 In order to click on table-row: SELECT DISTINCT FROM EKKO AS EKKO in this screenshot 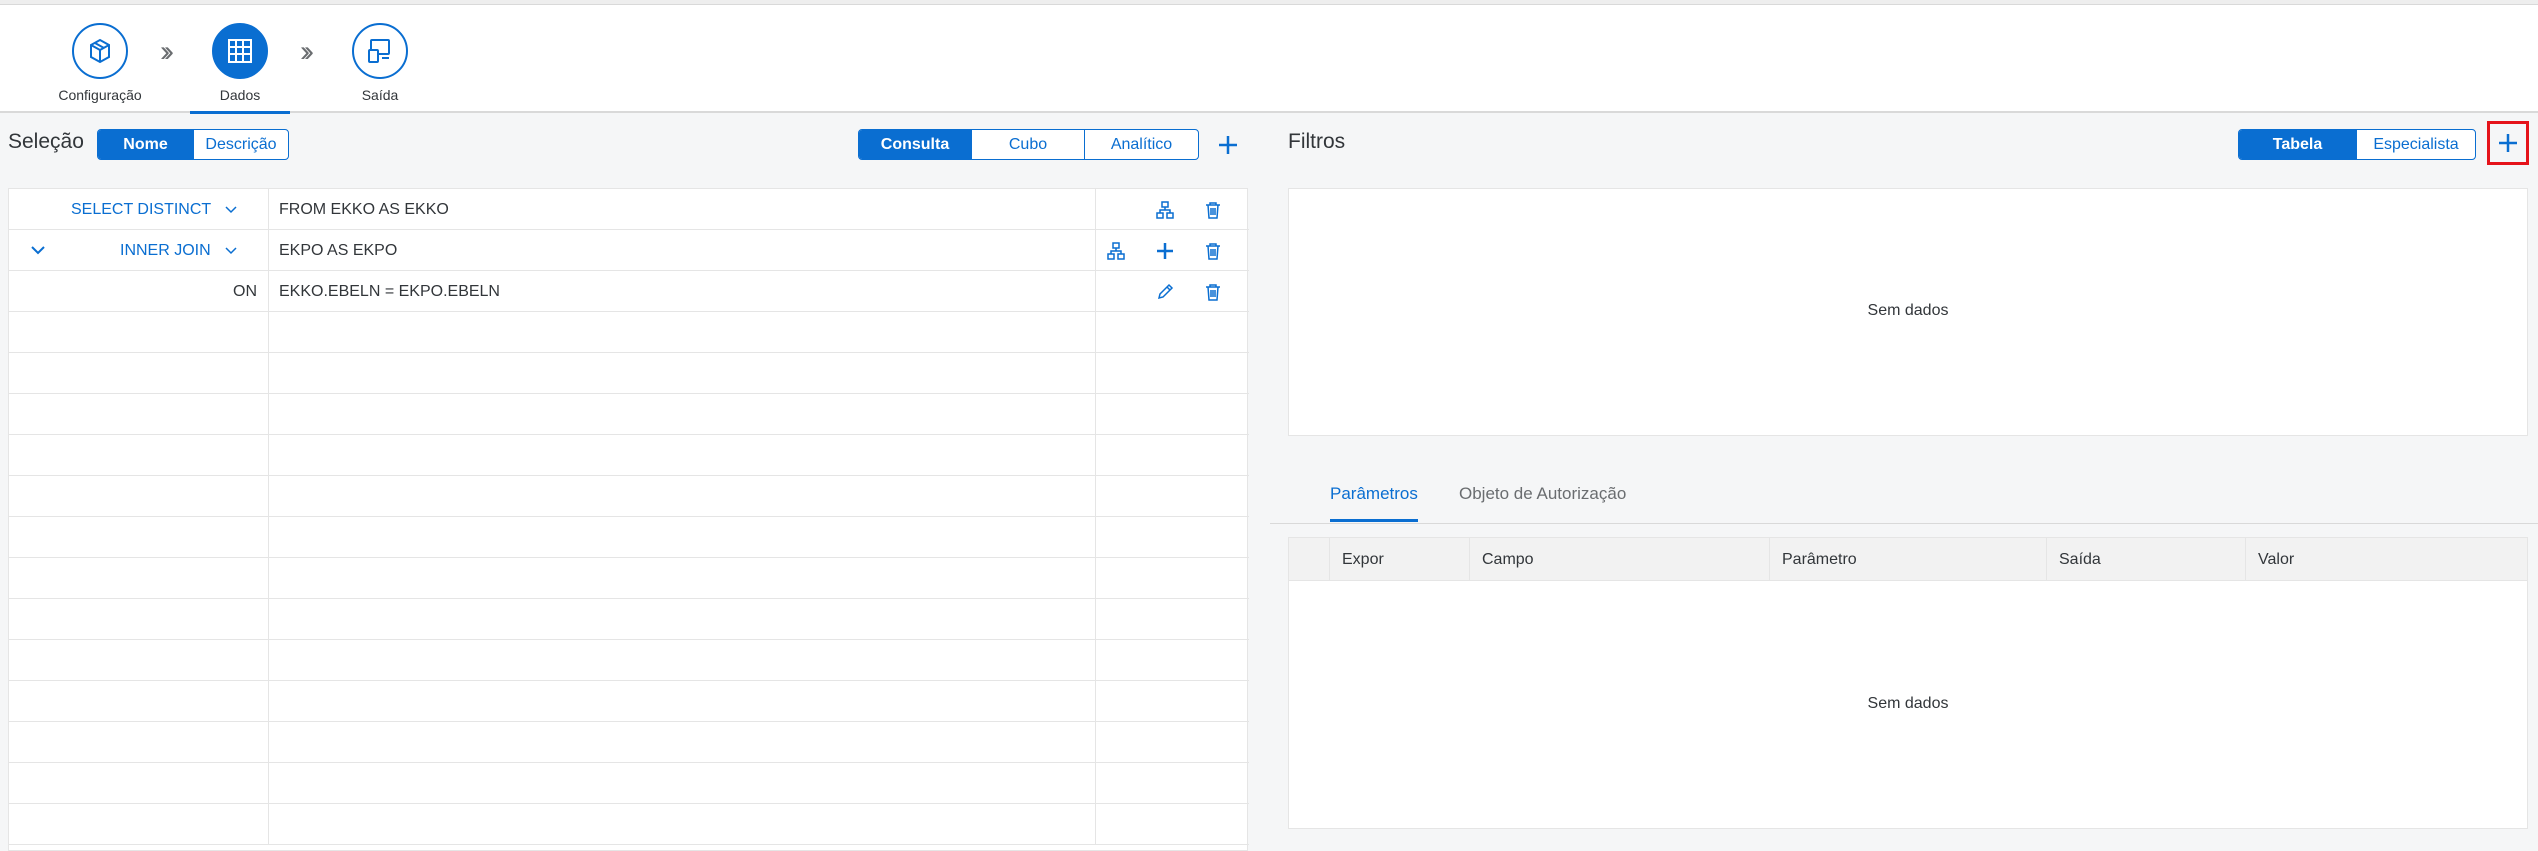, I will do `click(629, 209)`.